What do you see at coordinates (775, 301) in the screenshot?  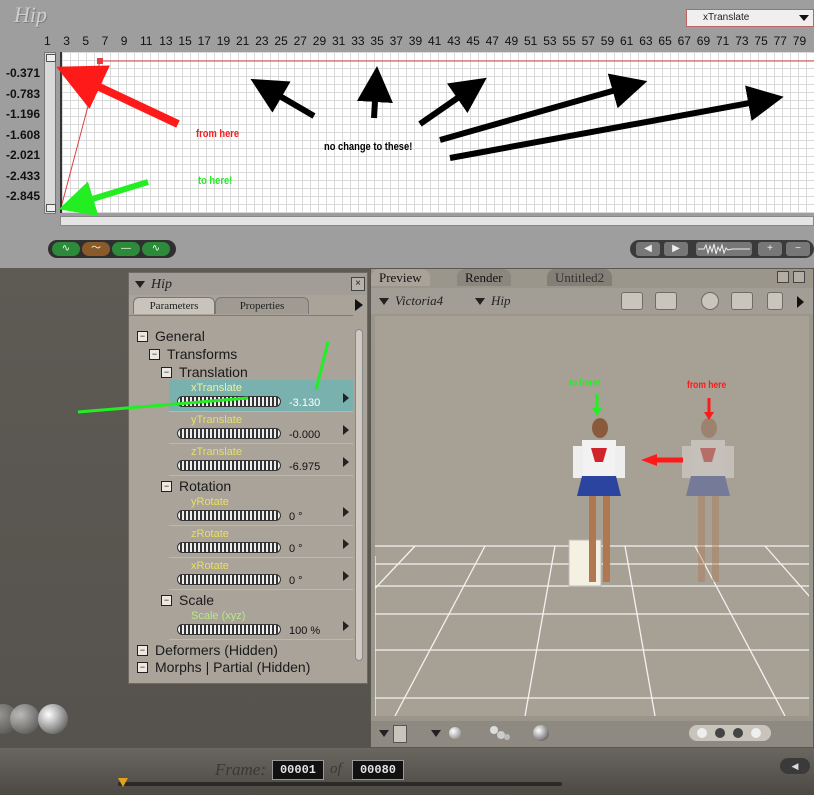 I see `hand-icon` at bounding box center [775, 301].